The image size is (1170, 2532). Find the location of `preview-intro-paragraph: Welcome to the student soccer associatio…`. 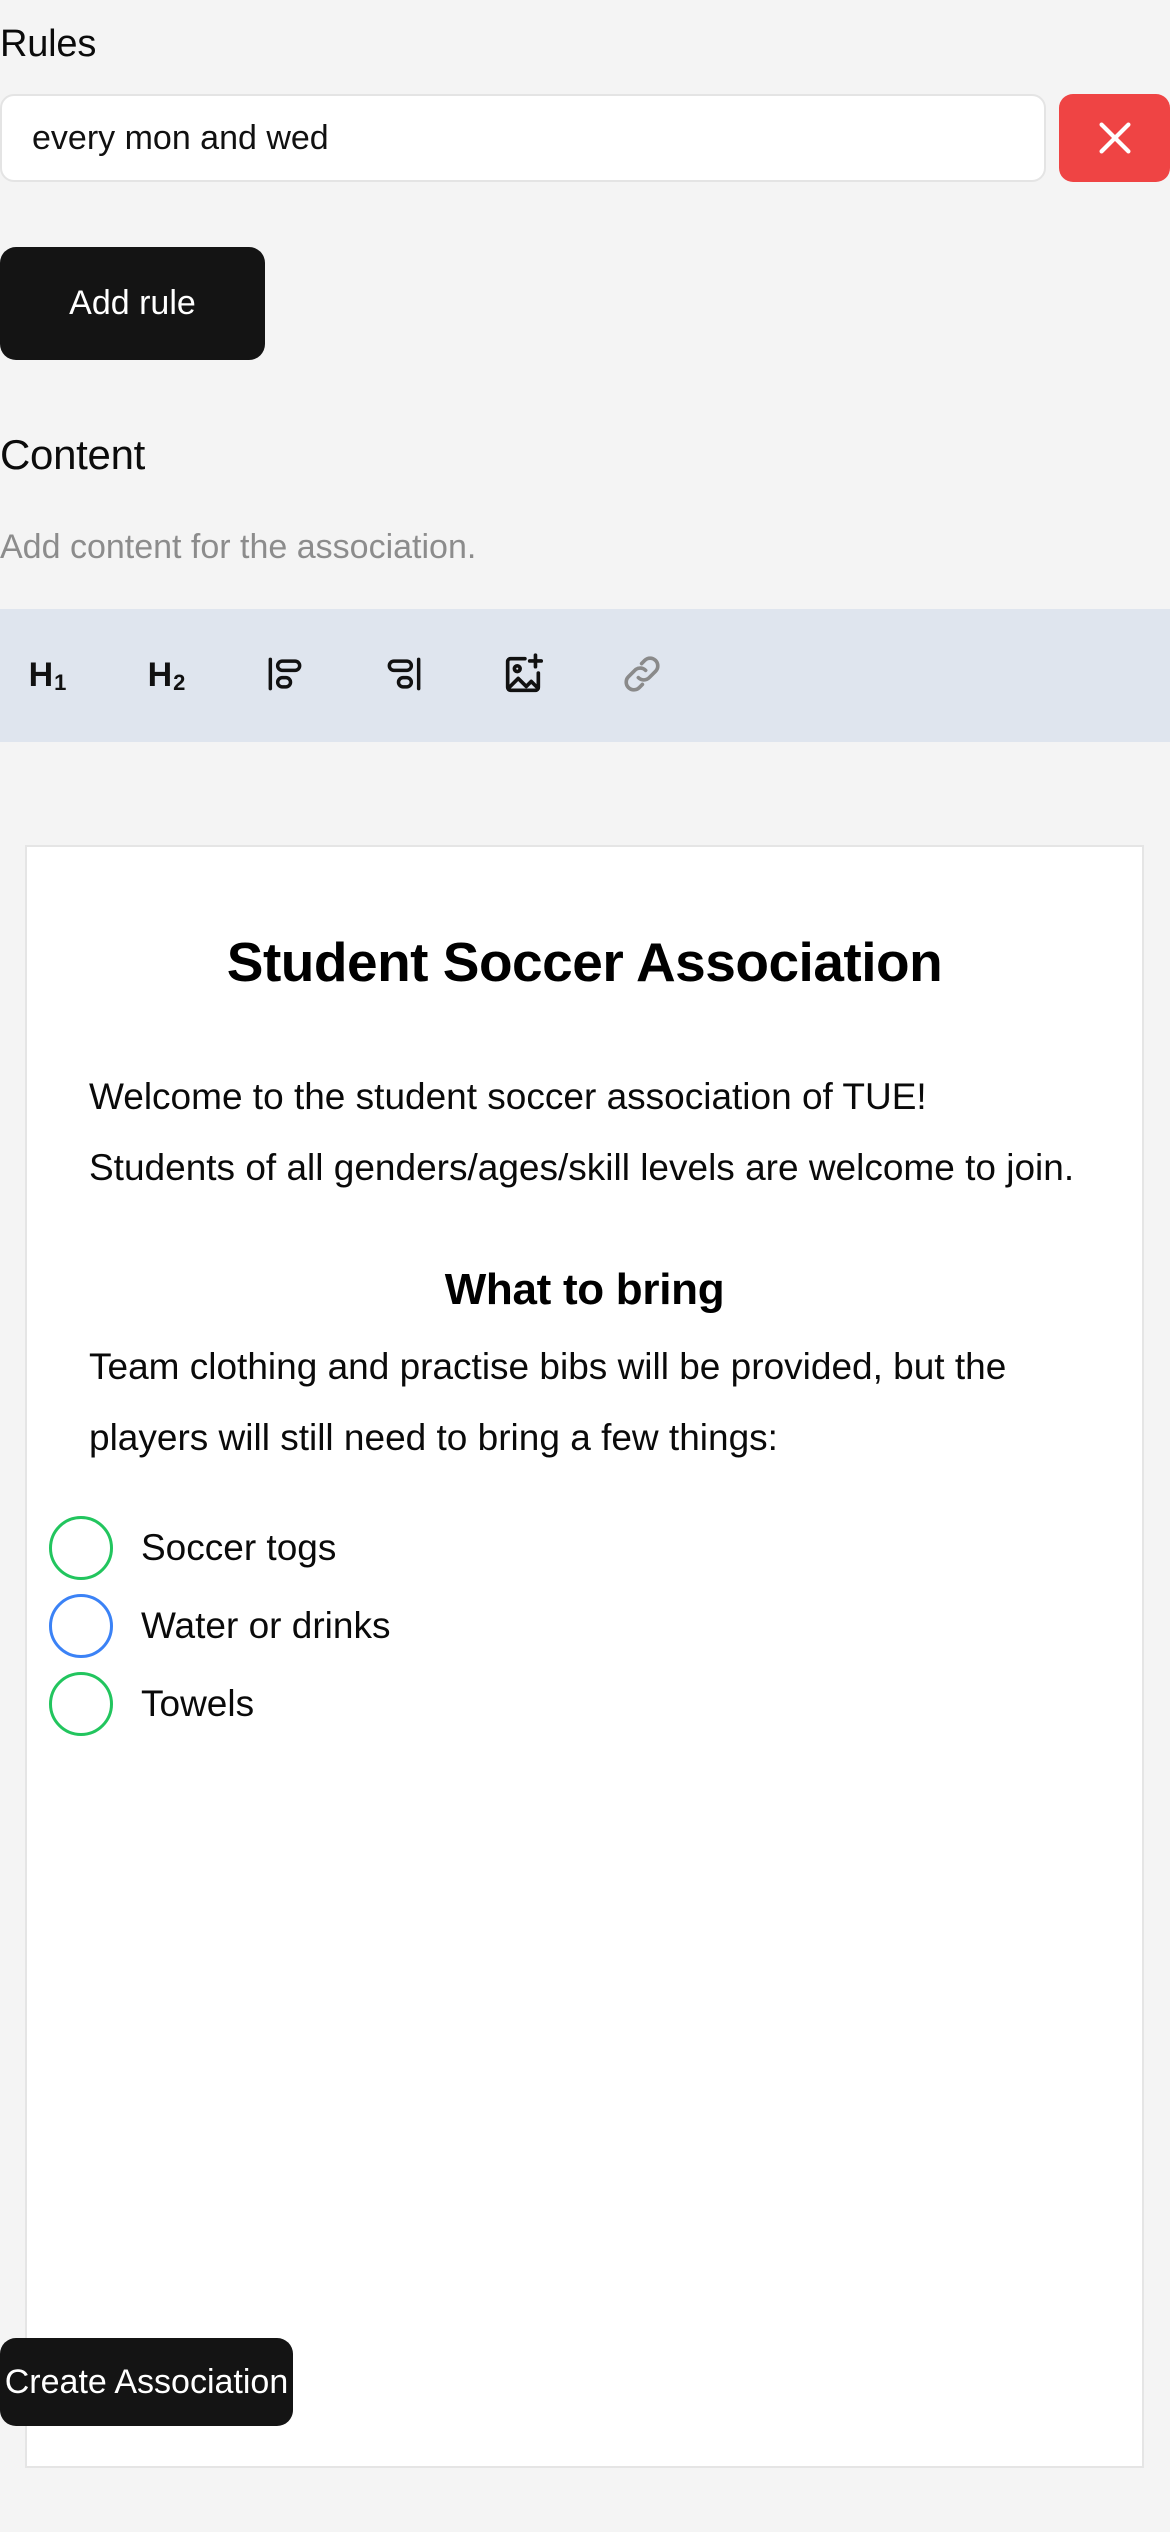

preview-intro-paragraph: Welcome to the student soccer associatio… is located at coordinates (582, 1132).